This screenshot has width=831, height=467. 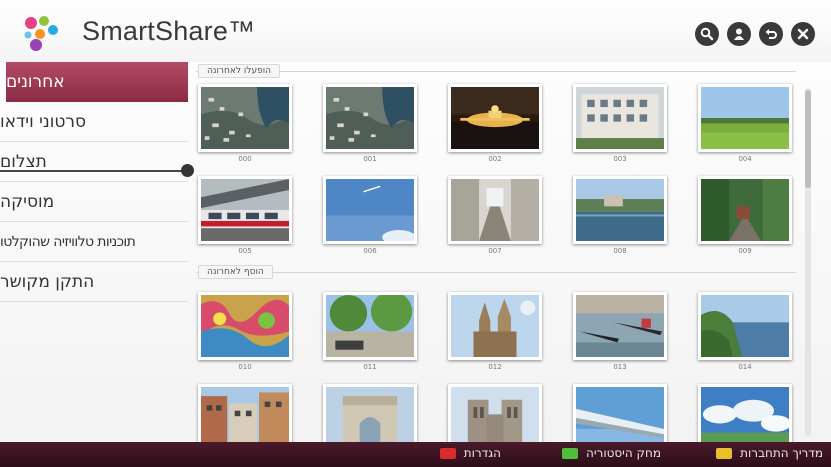 I want to click on media-thumbnail-item: 012, so click(x=495, y=332).